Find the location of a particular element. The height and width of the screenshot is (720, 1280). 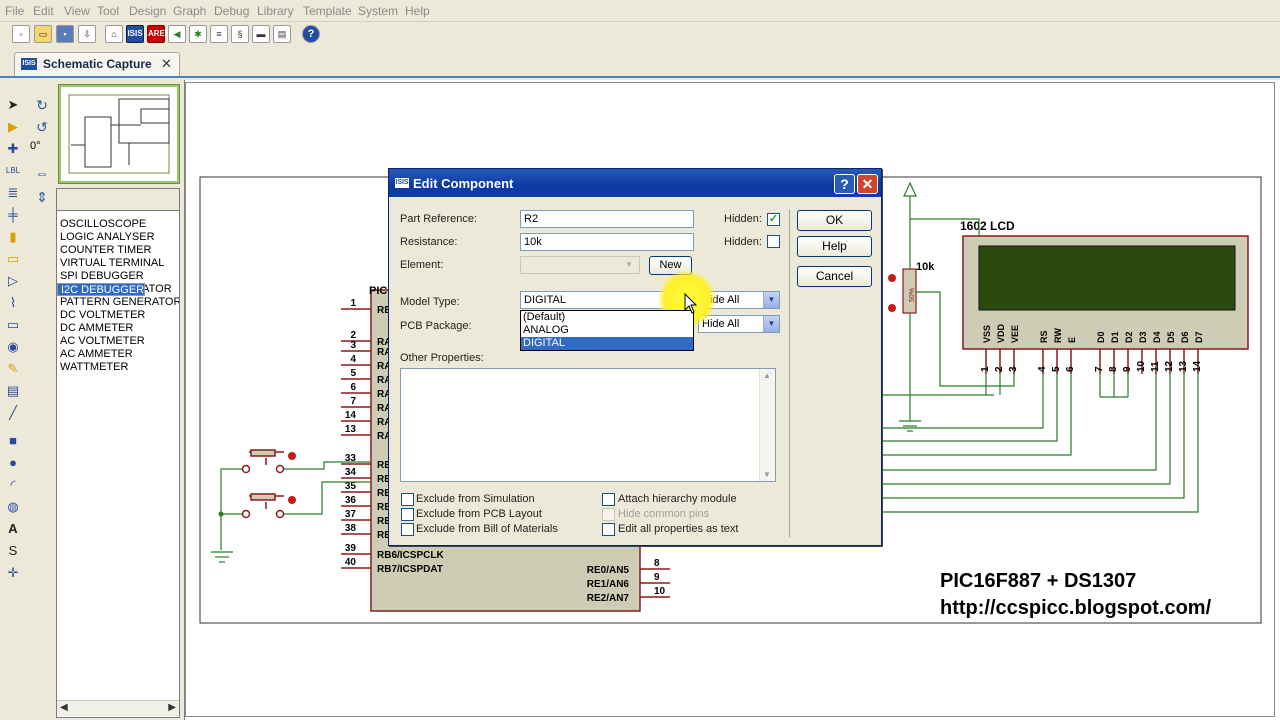

overview-window is located at coordinates (119, 134).